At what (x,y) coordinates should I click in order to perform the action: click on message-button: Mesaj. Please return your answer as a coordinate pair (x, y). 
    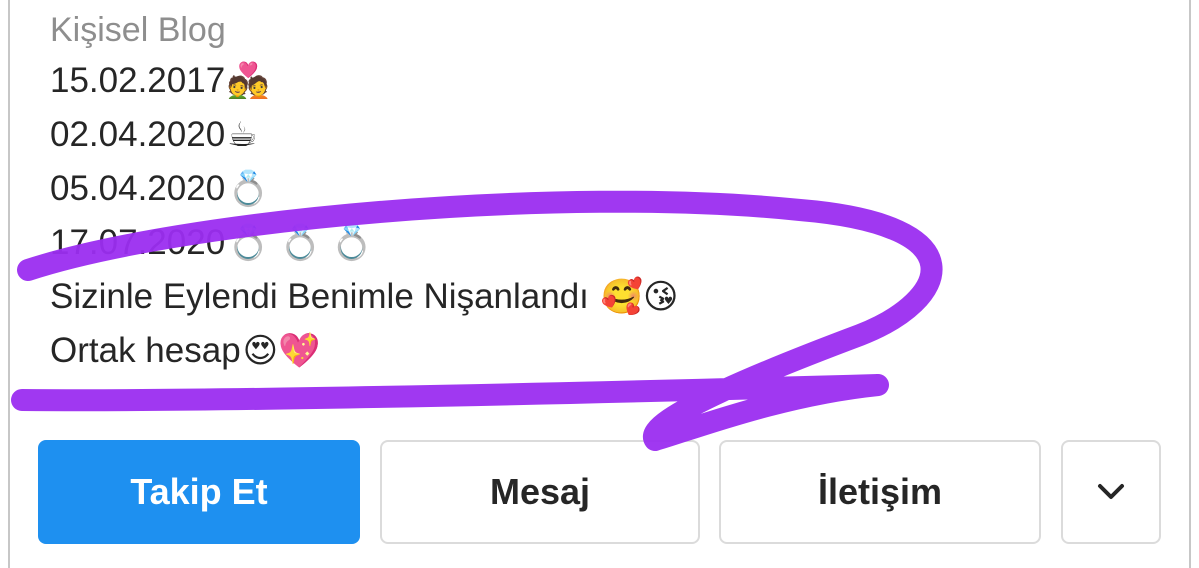
    Looking at the image, I should click on (540, 492).